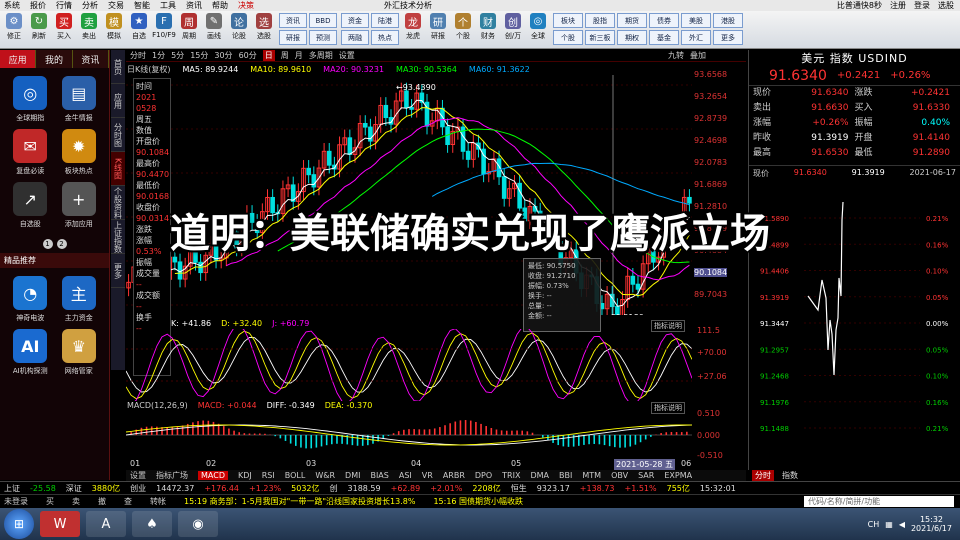  Describe the element at coordinates (12, 488) in the screenshot. I see `status-field: 上证` at that location.